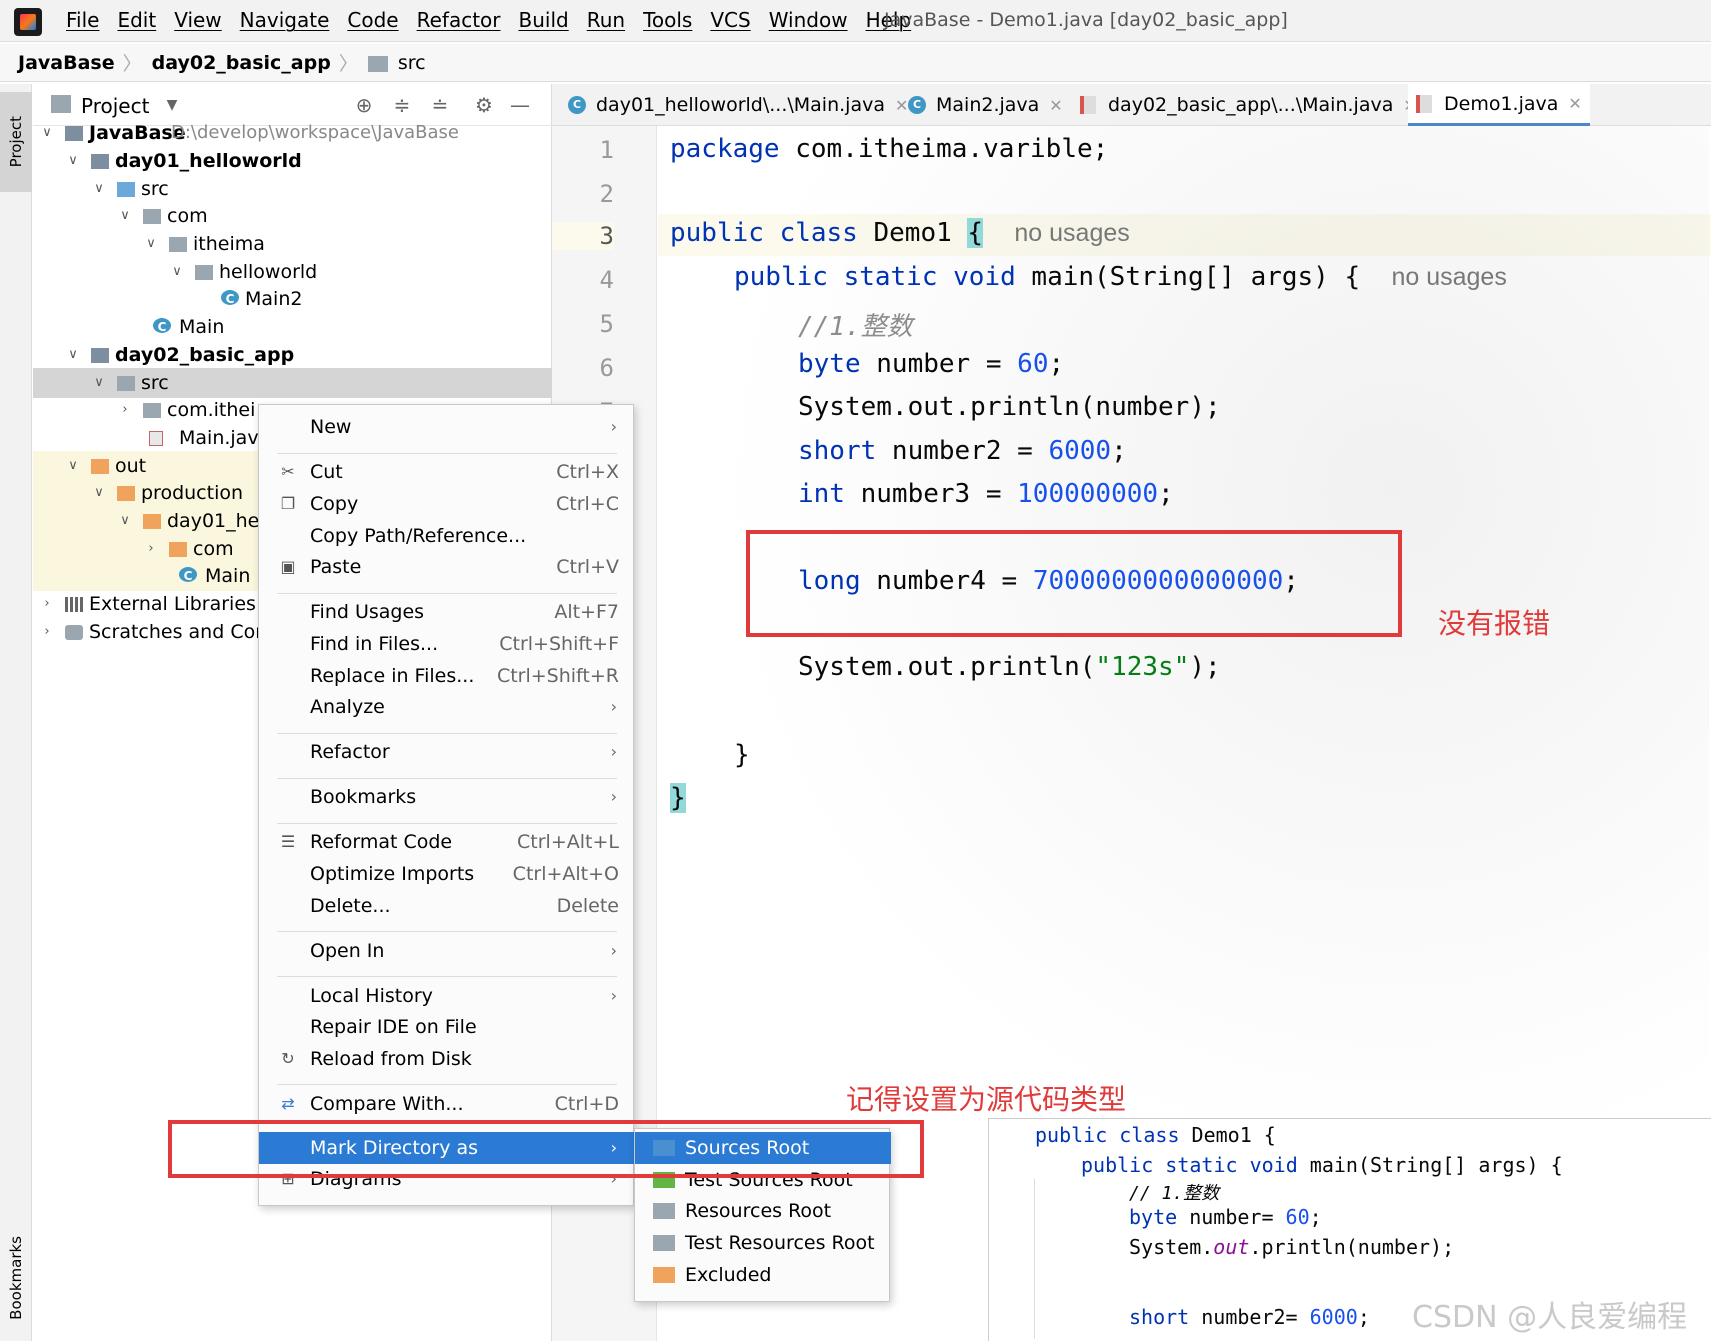 The width and height of the screenshot is (1711, 1341). Describe the element at coordinates (447, 1104) in the screenshot. I see `menu-item-compare-with: ⇄ Compare With... Ctrl+D` at that location.